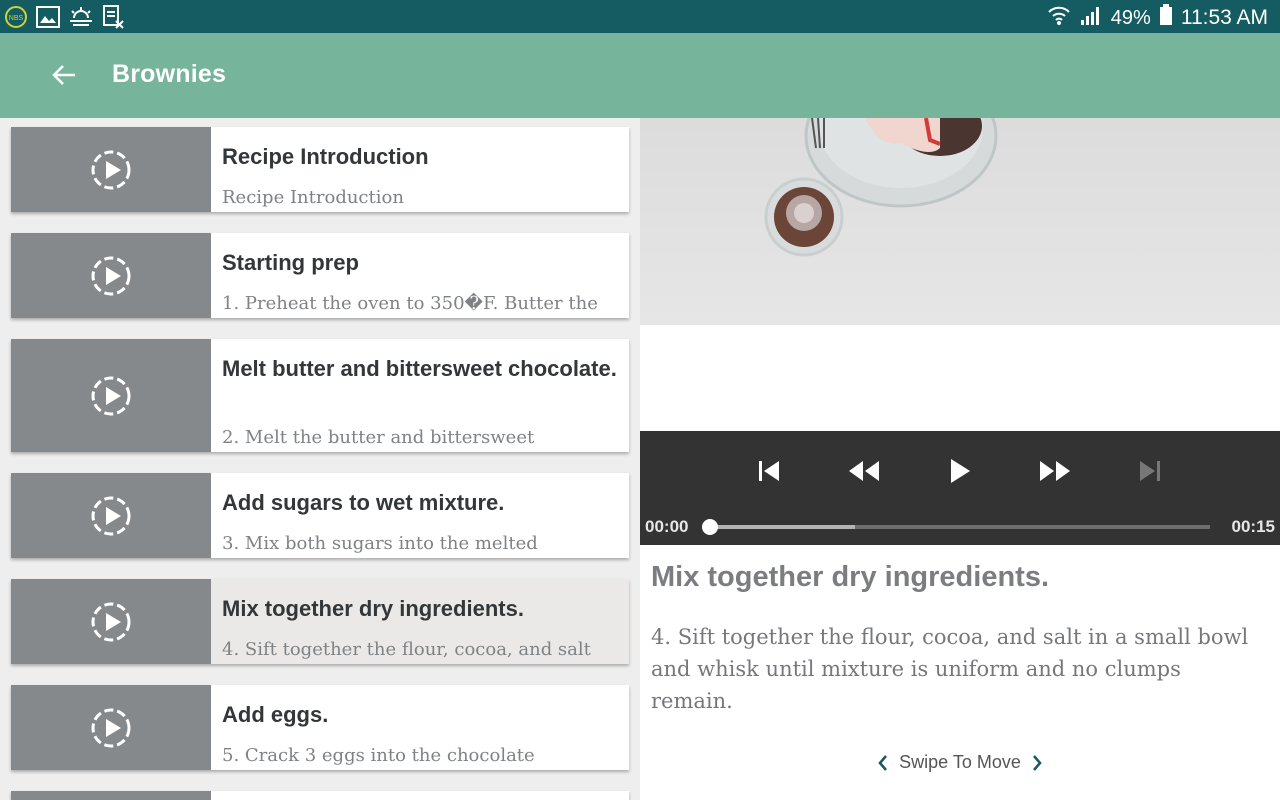 The height and width of the screenshot is (800, 1280). I want to click on fast-forward-button, so click(1055, 471).